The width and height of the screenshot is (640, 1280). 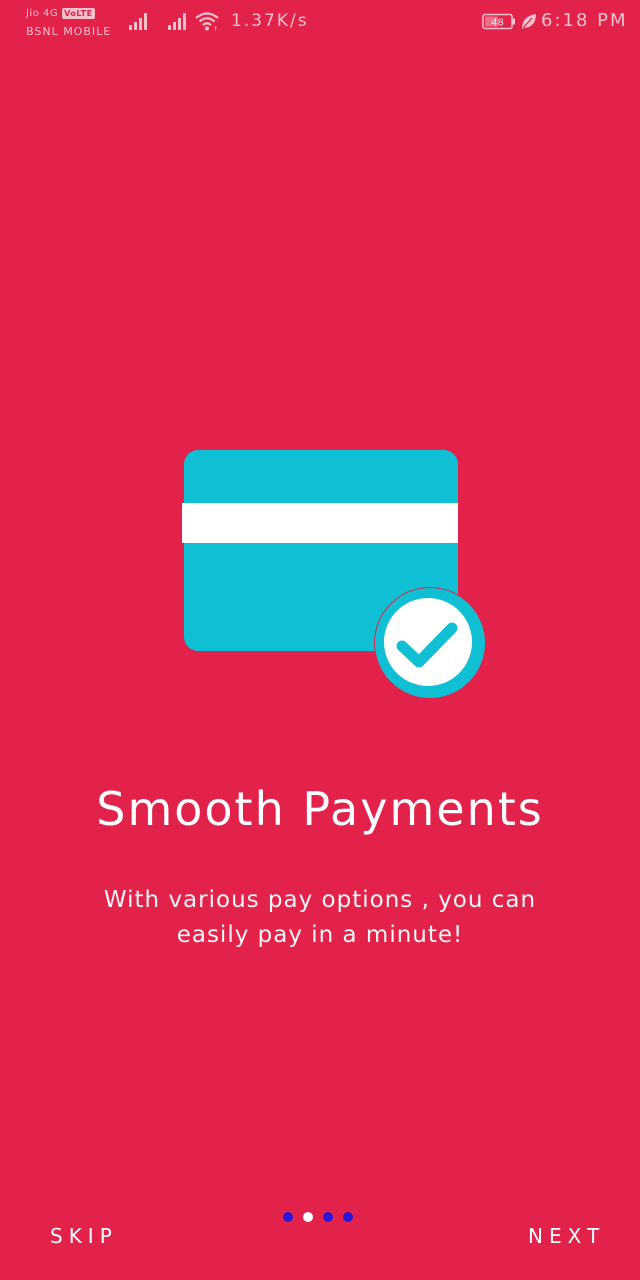 I want to click on battery-icon: 48, so click(x=498, y=21).